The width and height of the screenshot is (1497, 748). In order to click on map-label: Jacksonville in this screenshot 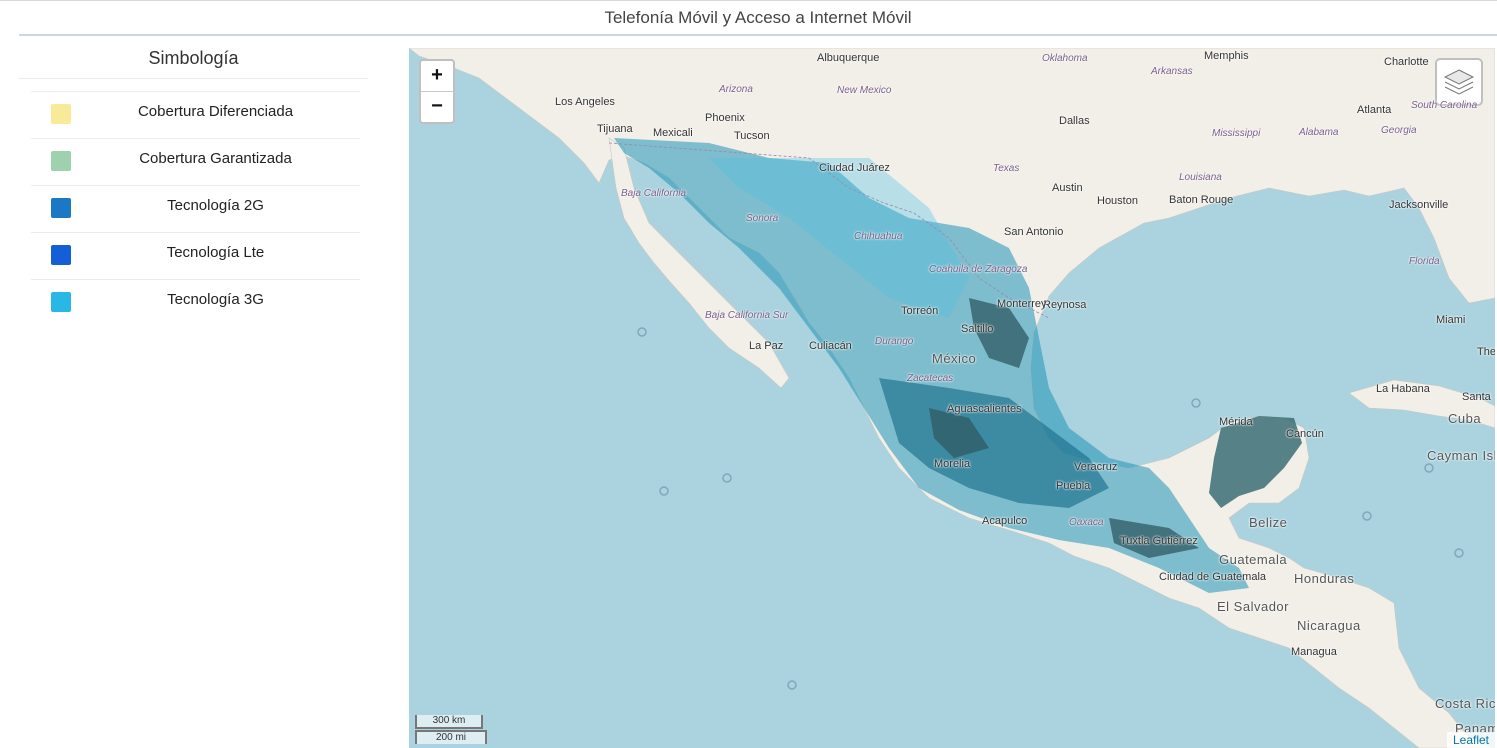, I will do `click(1419, 205)`.